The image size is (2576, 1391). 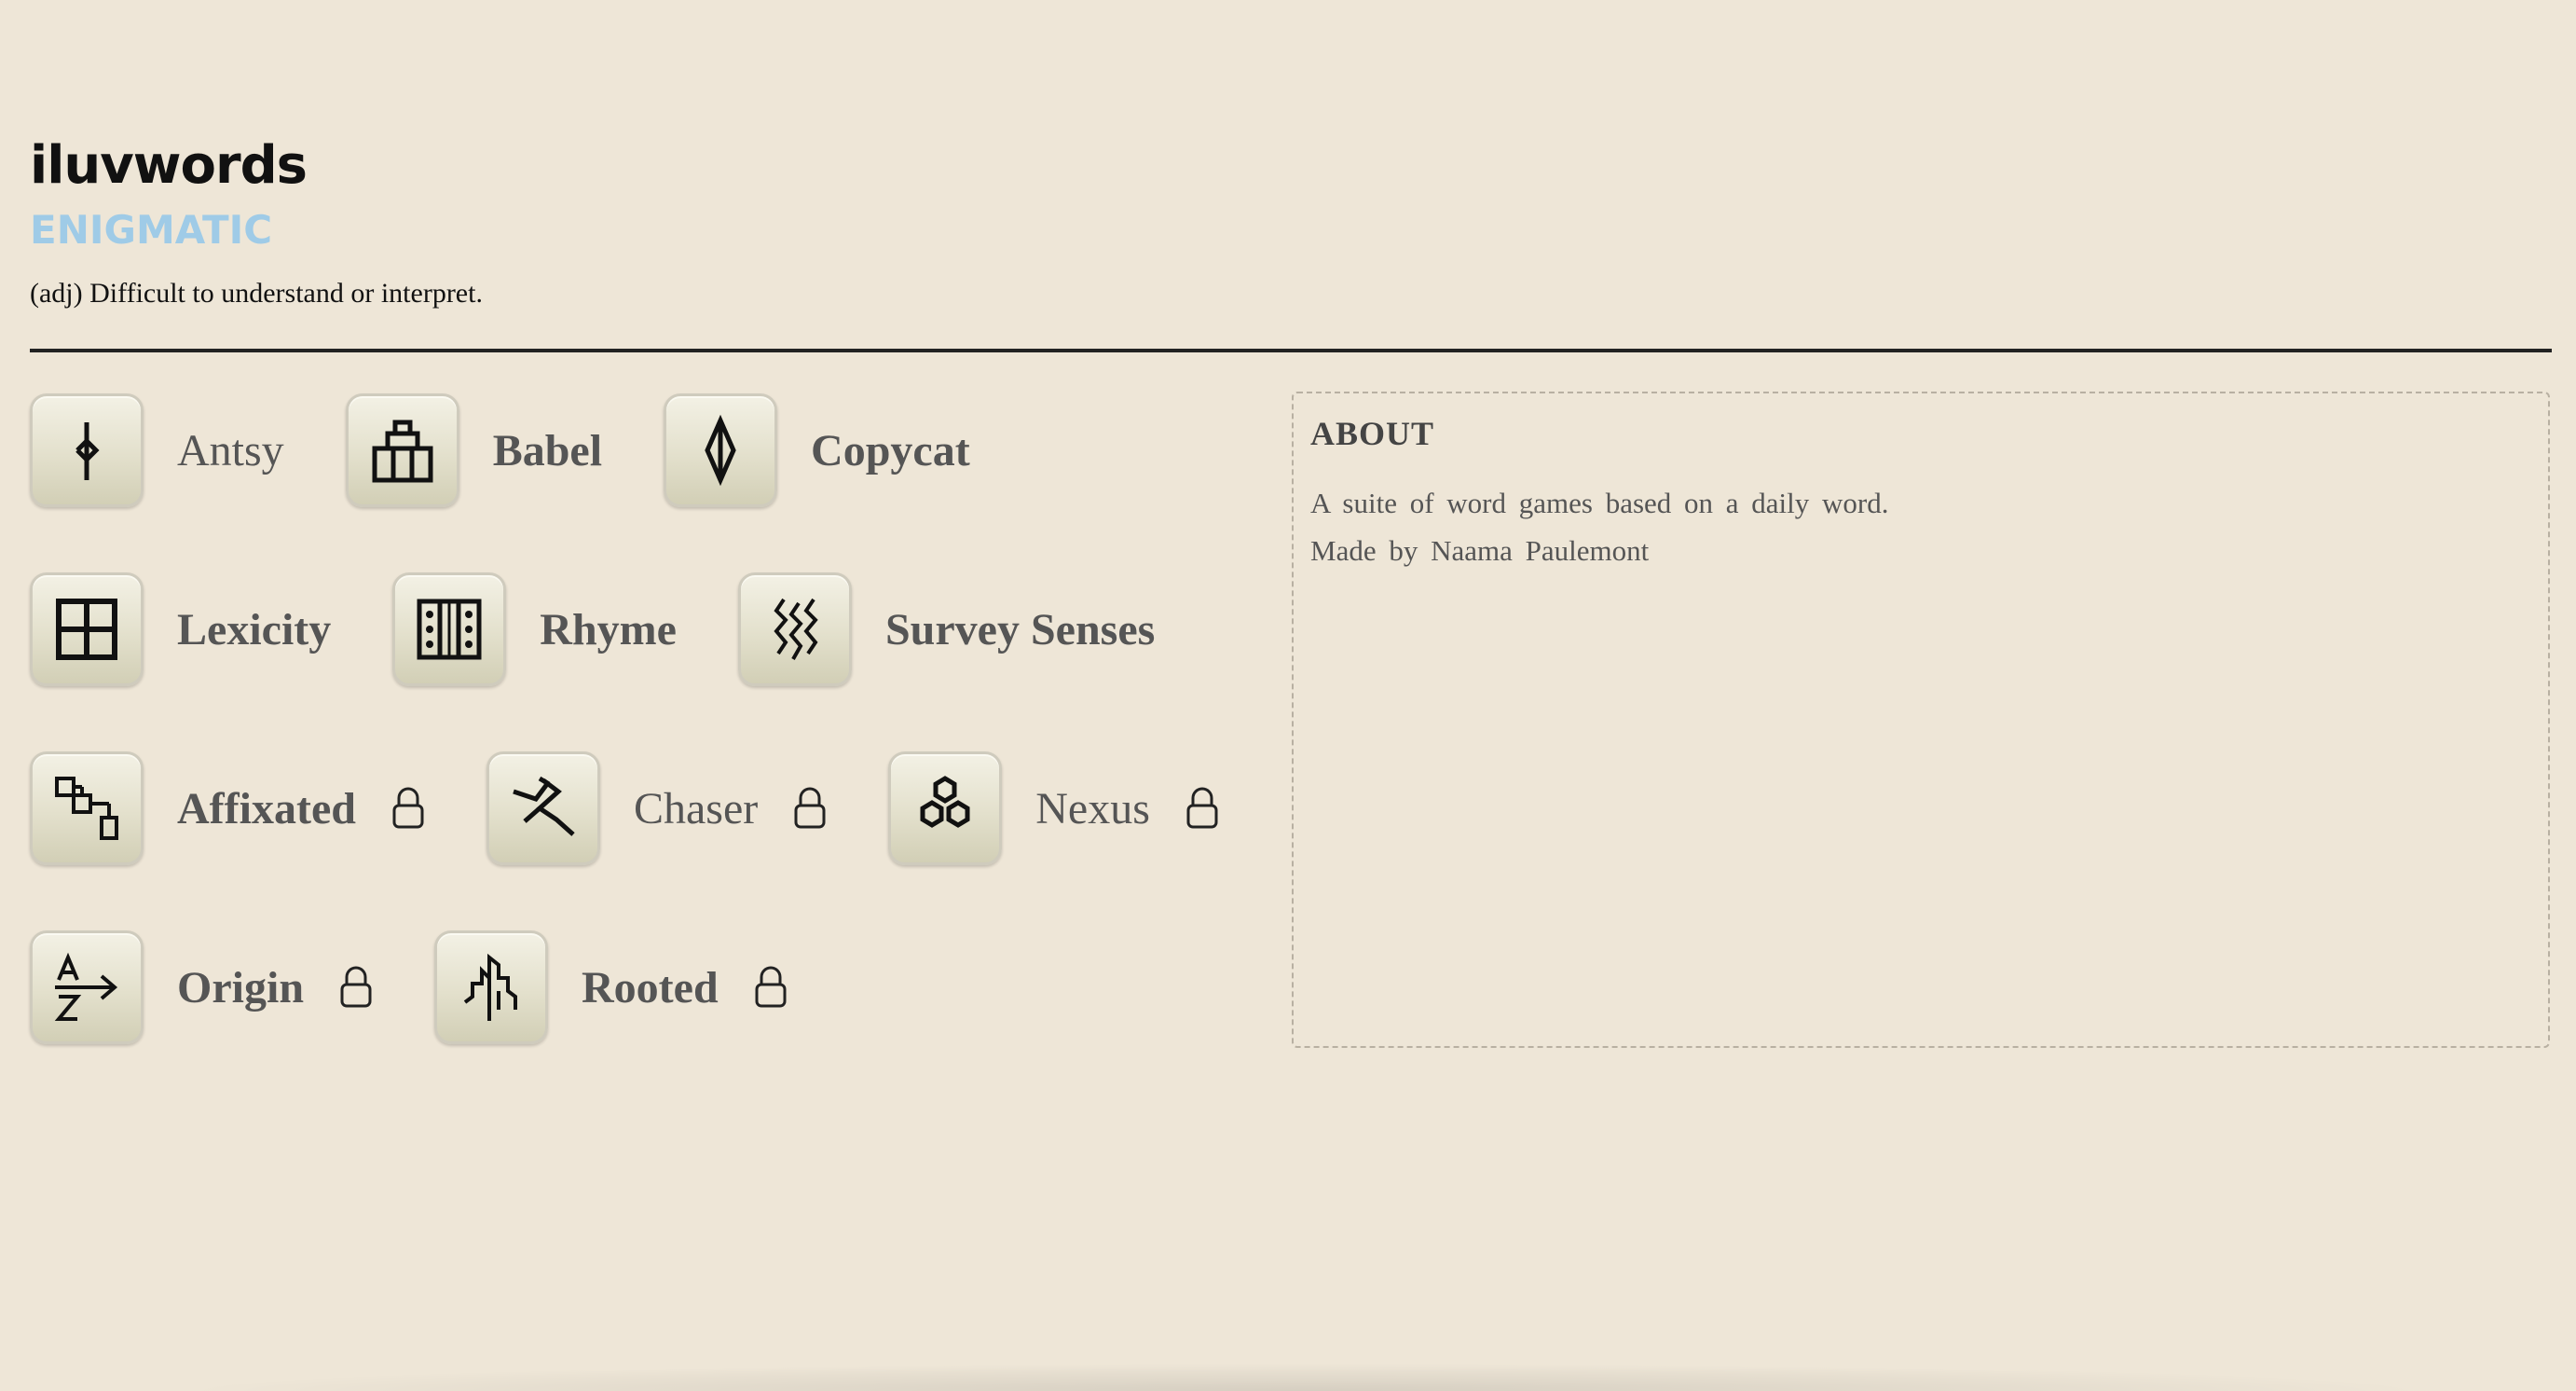 I want to click on game-affixated: Affixated, so click(x=227, y=808).